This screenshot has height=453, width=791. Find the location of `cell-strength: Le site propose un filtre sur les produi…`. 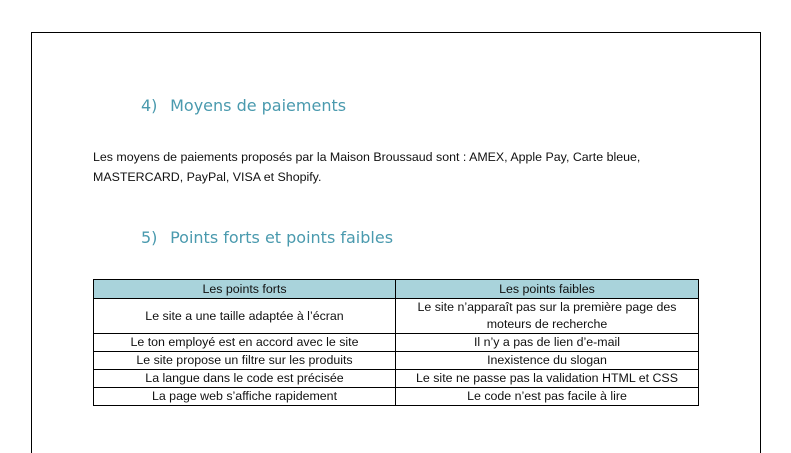

cell-strength: Le site propose un filtre sur les produi… is located at coordinates (244, 360).